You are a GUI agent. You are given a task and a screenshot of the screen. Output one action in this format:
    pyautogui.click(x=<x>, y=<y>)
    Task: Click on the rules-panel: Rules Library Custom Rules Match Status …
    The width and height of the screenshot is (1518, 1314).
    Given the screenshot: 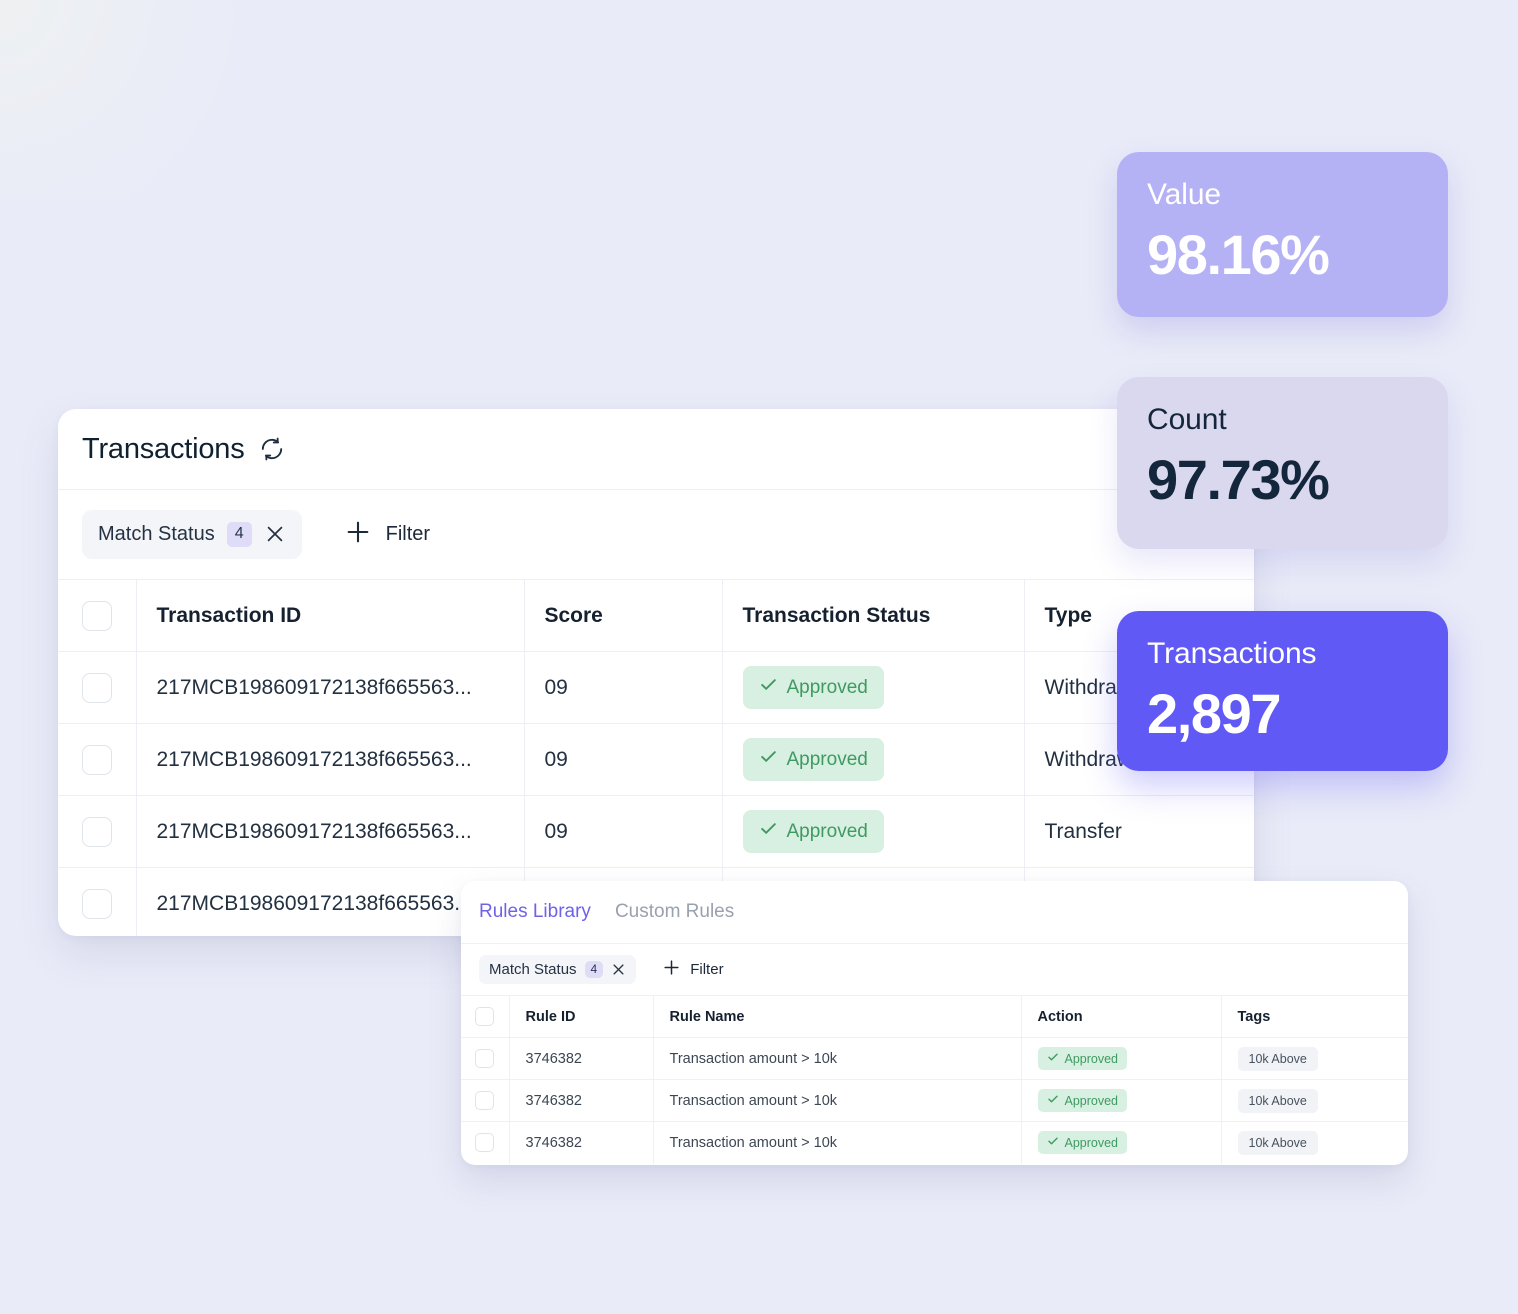 What is the action you would take?
    pyautogui.click(x=934, y=1023)
    